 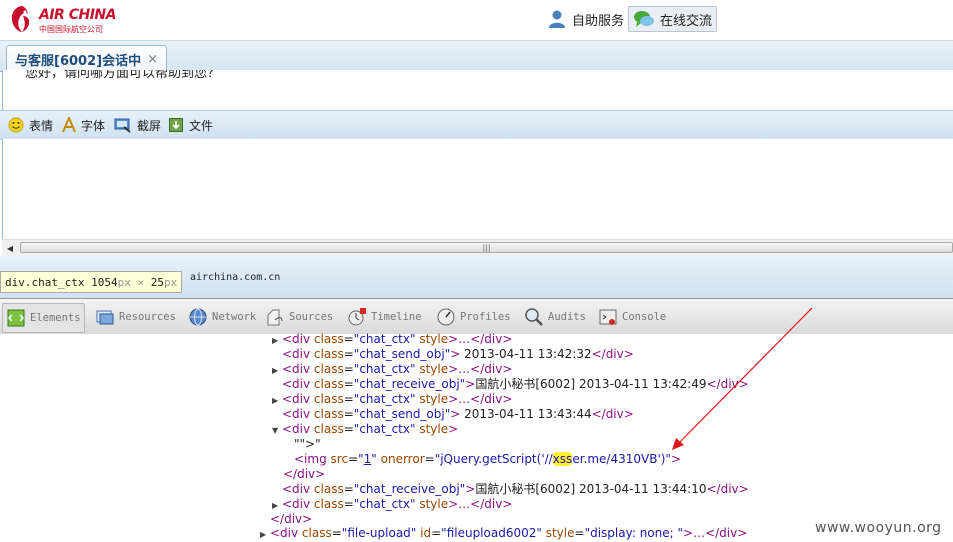 I want to click on tab-profiles: Profiles, so click(x=473, y=317).